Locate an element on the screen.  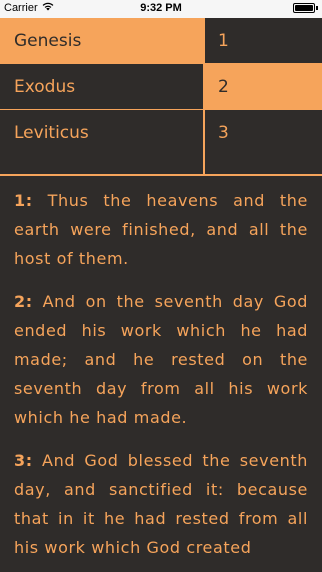
book-item-genesis: Genesis is located at coordinates (101, 41).